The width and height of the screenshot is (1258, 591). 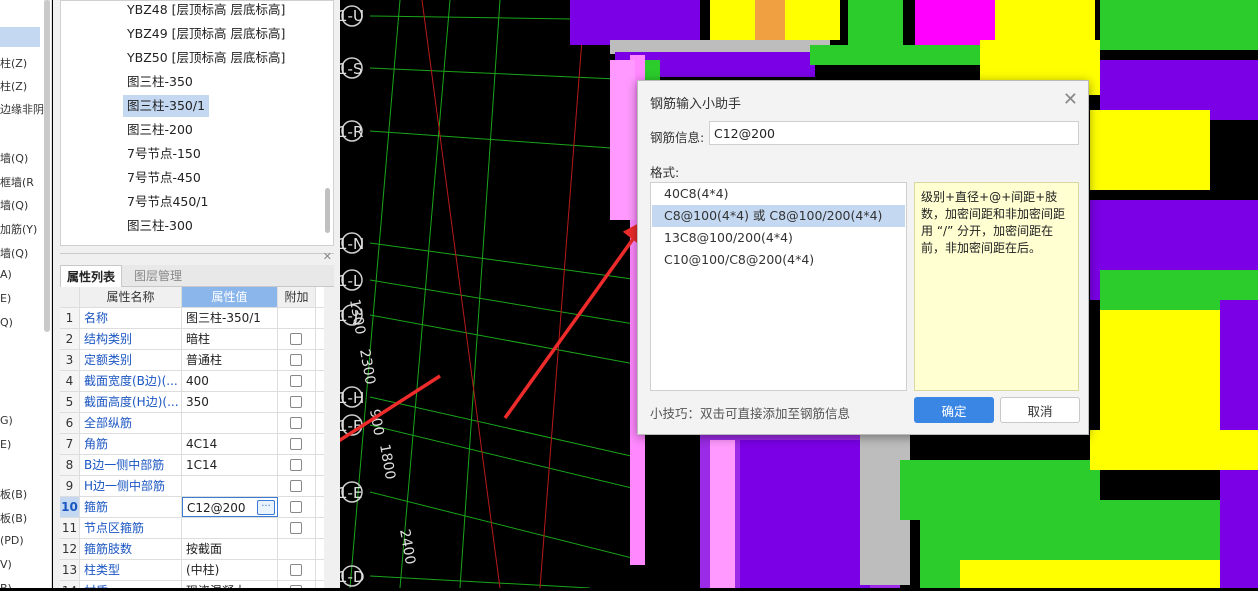 What do you see at coordinates (230, 402) in the screenshot?
I see `property-value: 350` at bounding box center [230, 402].